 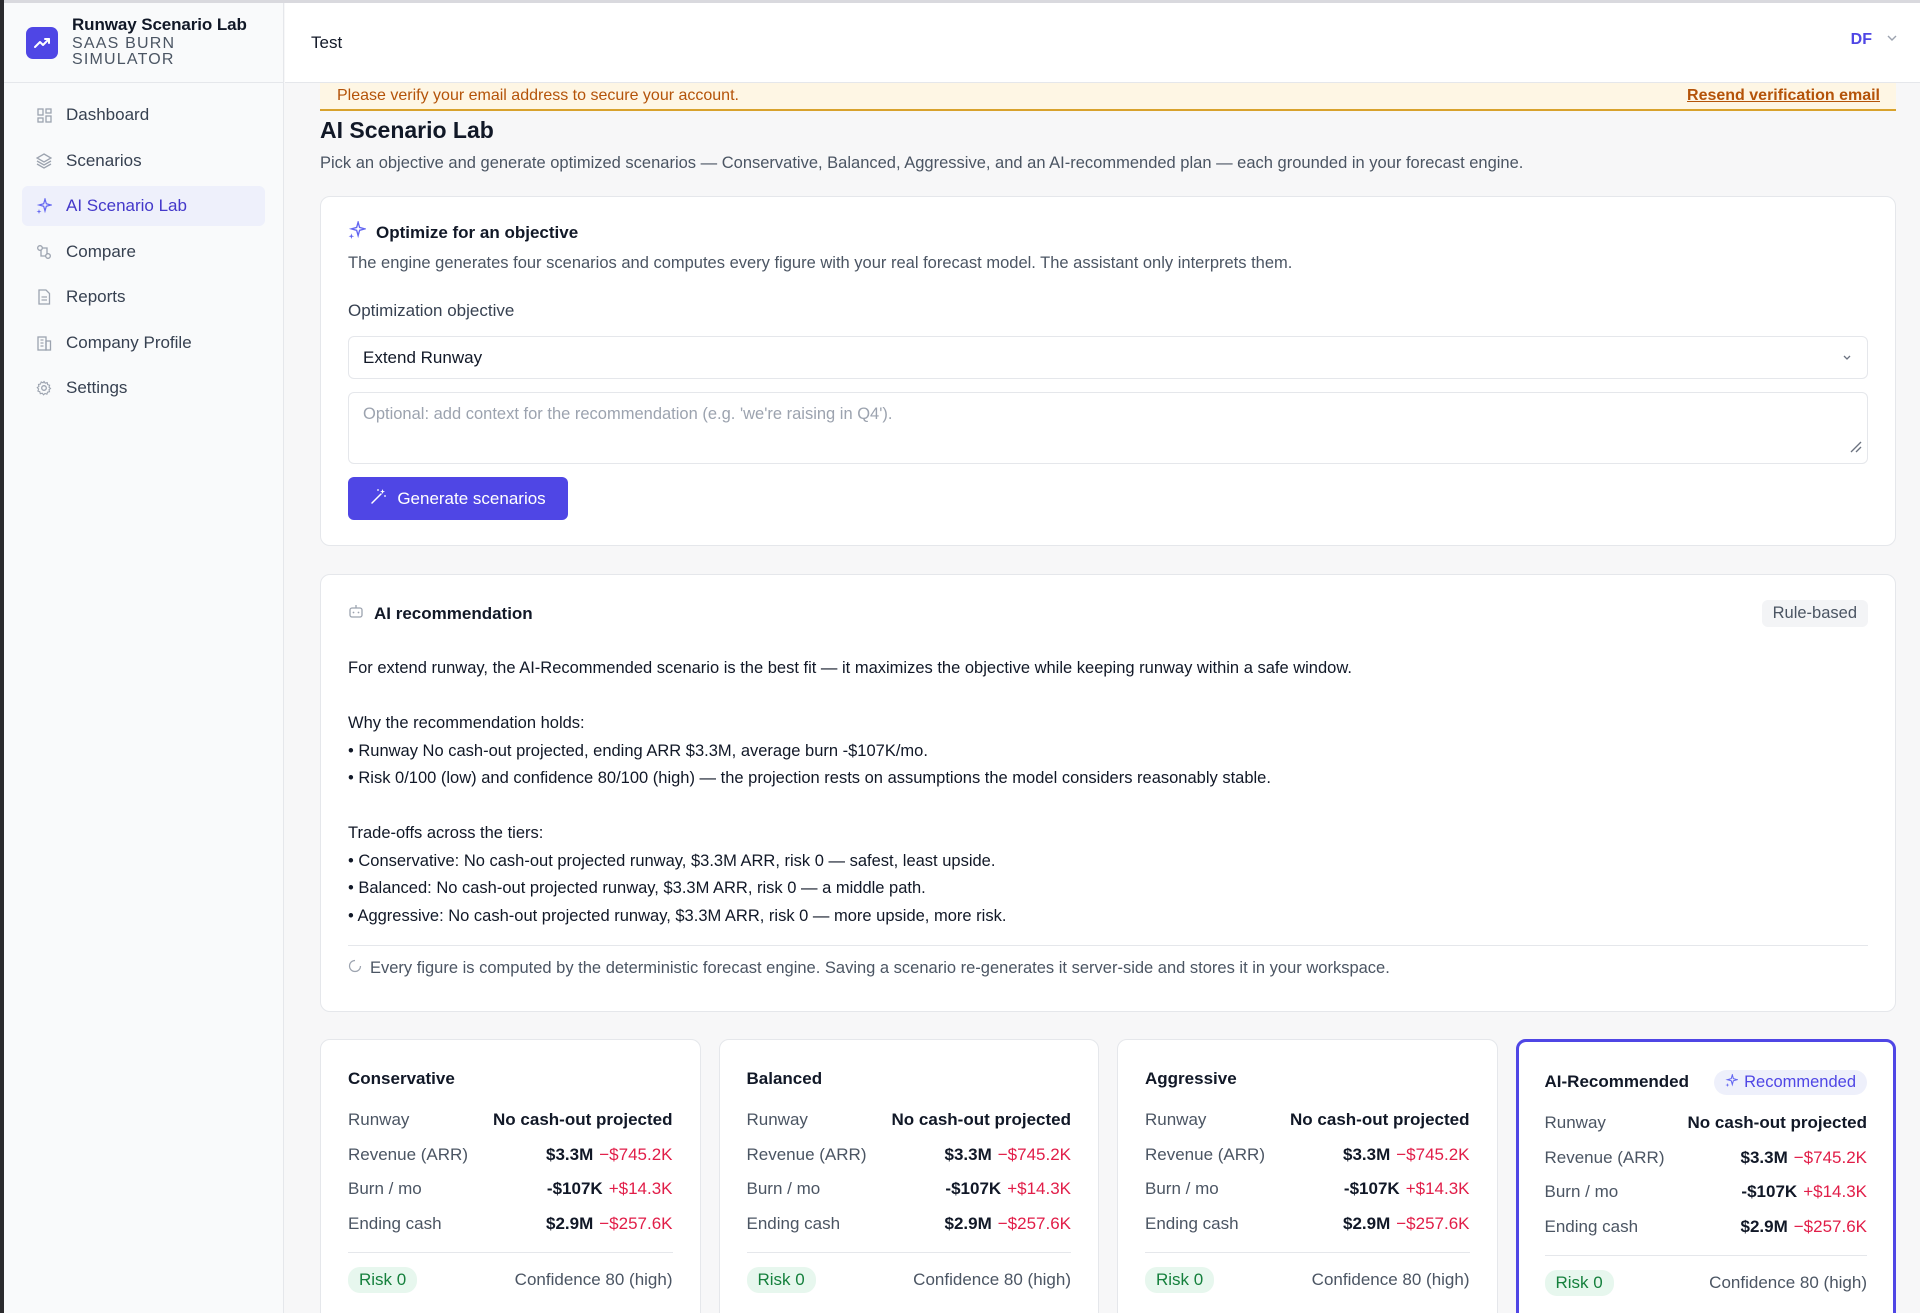 I want to click on gear-icon, so click(x=44, y=388).